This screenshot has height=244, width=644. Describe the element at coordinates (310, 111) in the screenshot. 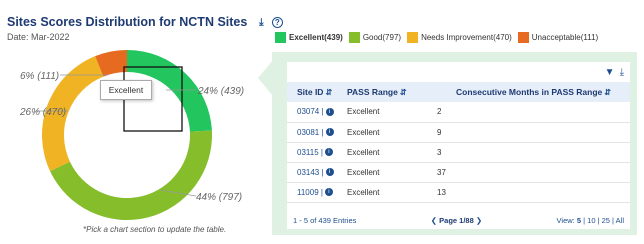

I see `site-id-link: 03074 |` at that location.